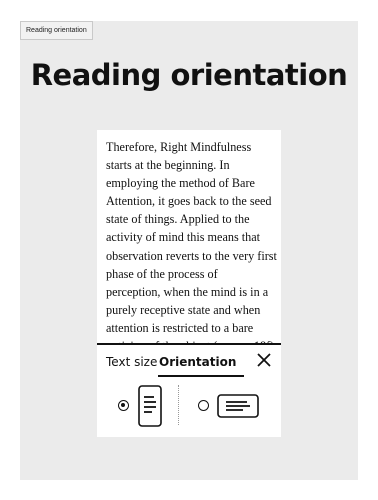 This screenshot has height=500, width=378. I want to click on tab-text-size: Text size, so click(131, 362).